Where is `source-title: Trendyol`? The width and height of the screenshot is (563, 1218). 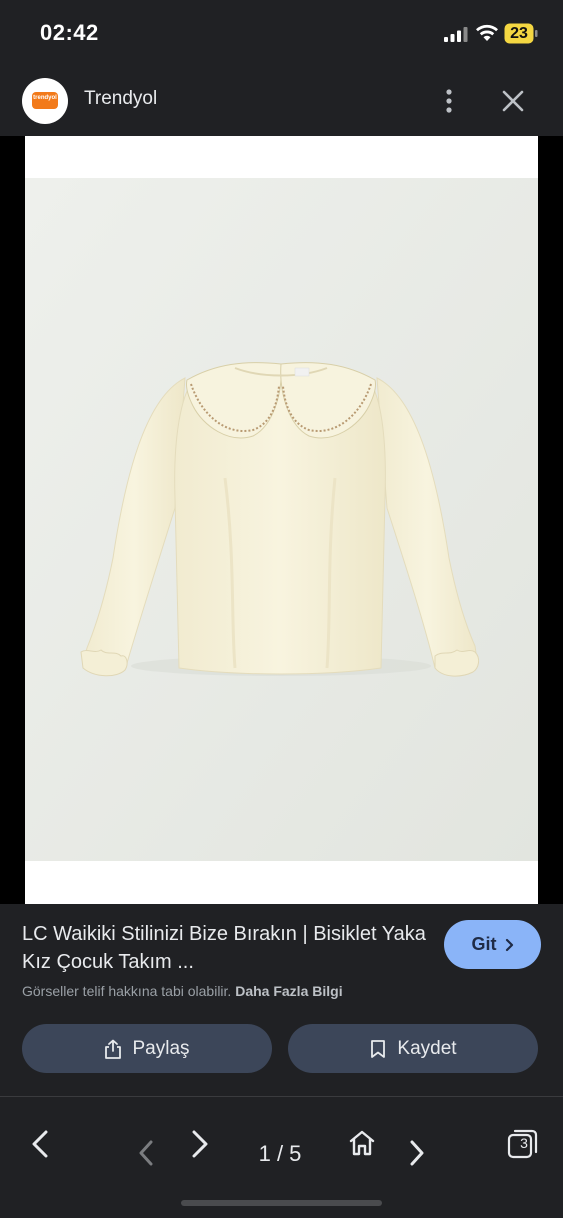
source-title: Trendyol is located at coordinates (121, 98).